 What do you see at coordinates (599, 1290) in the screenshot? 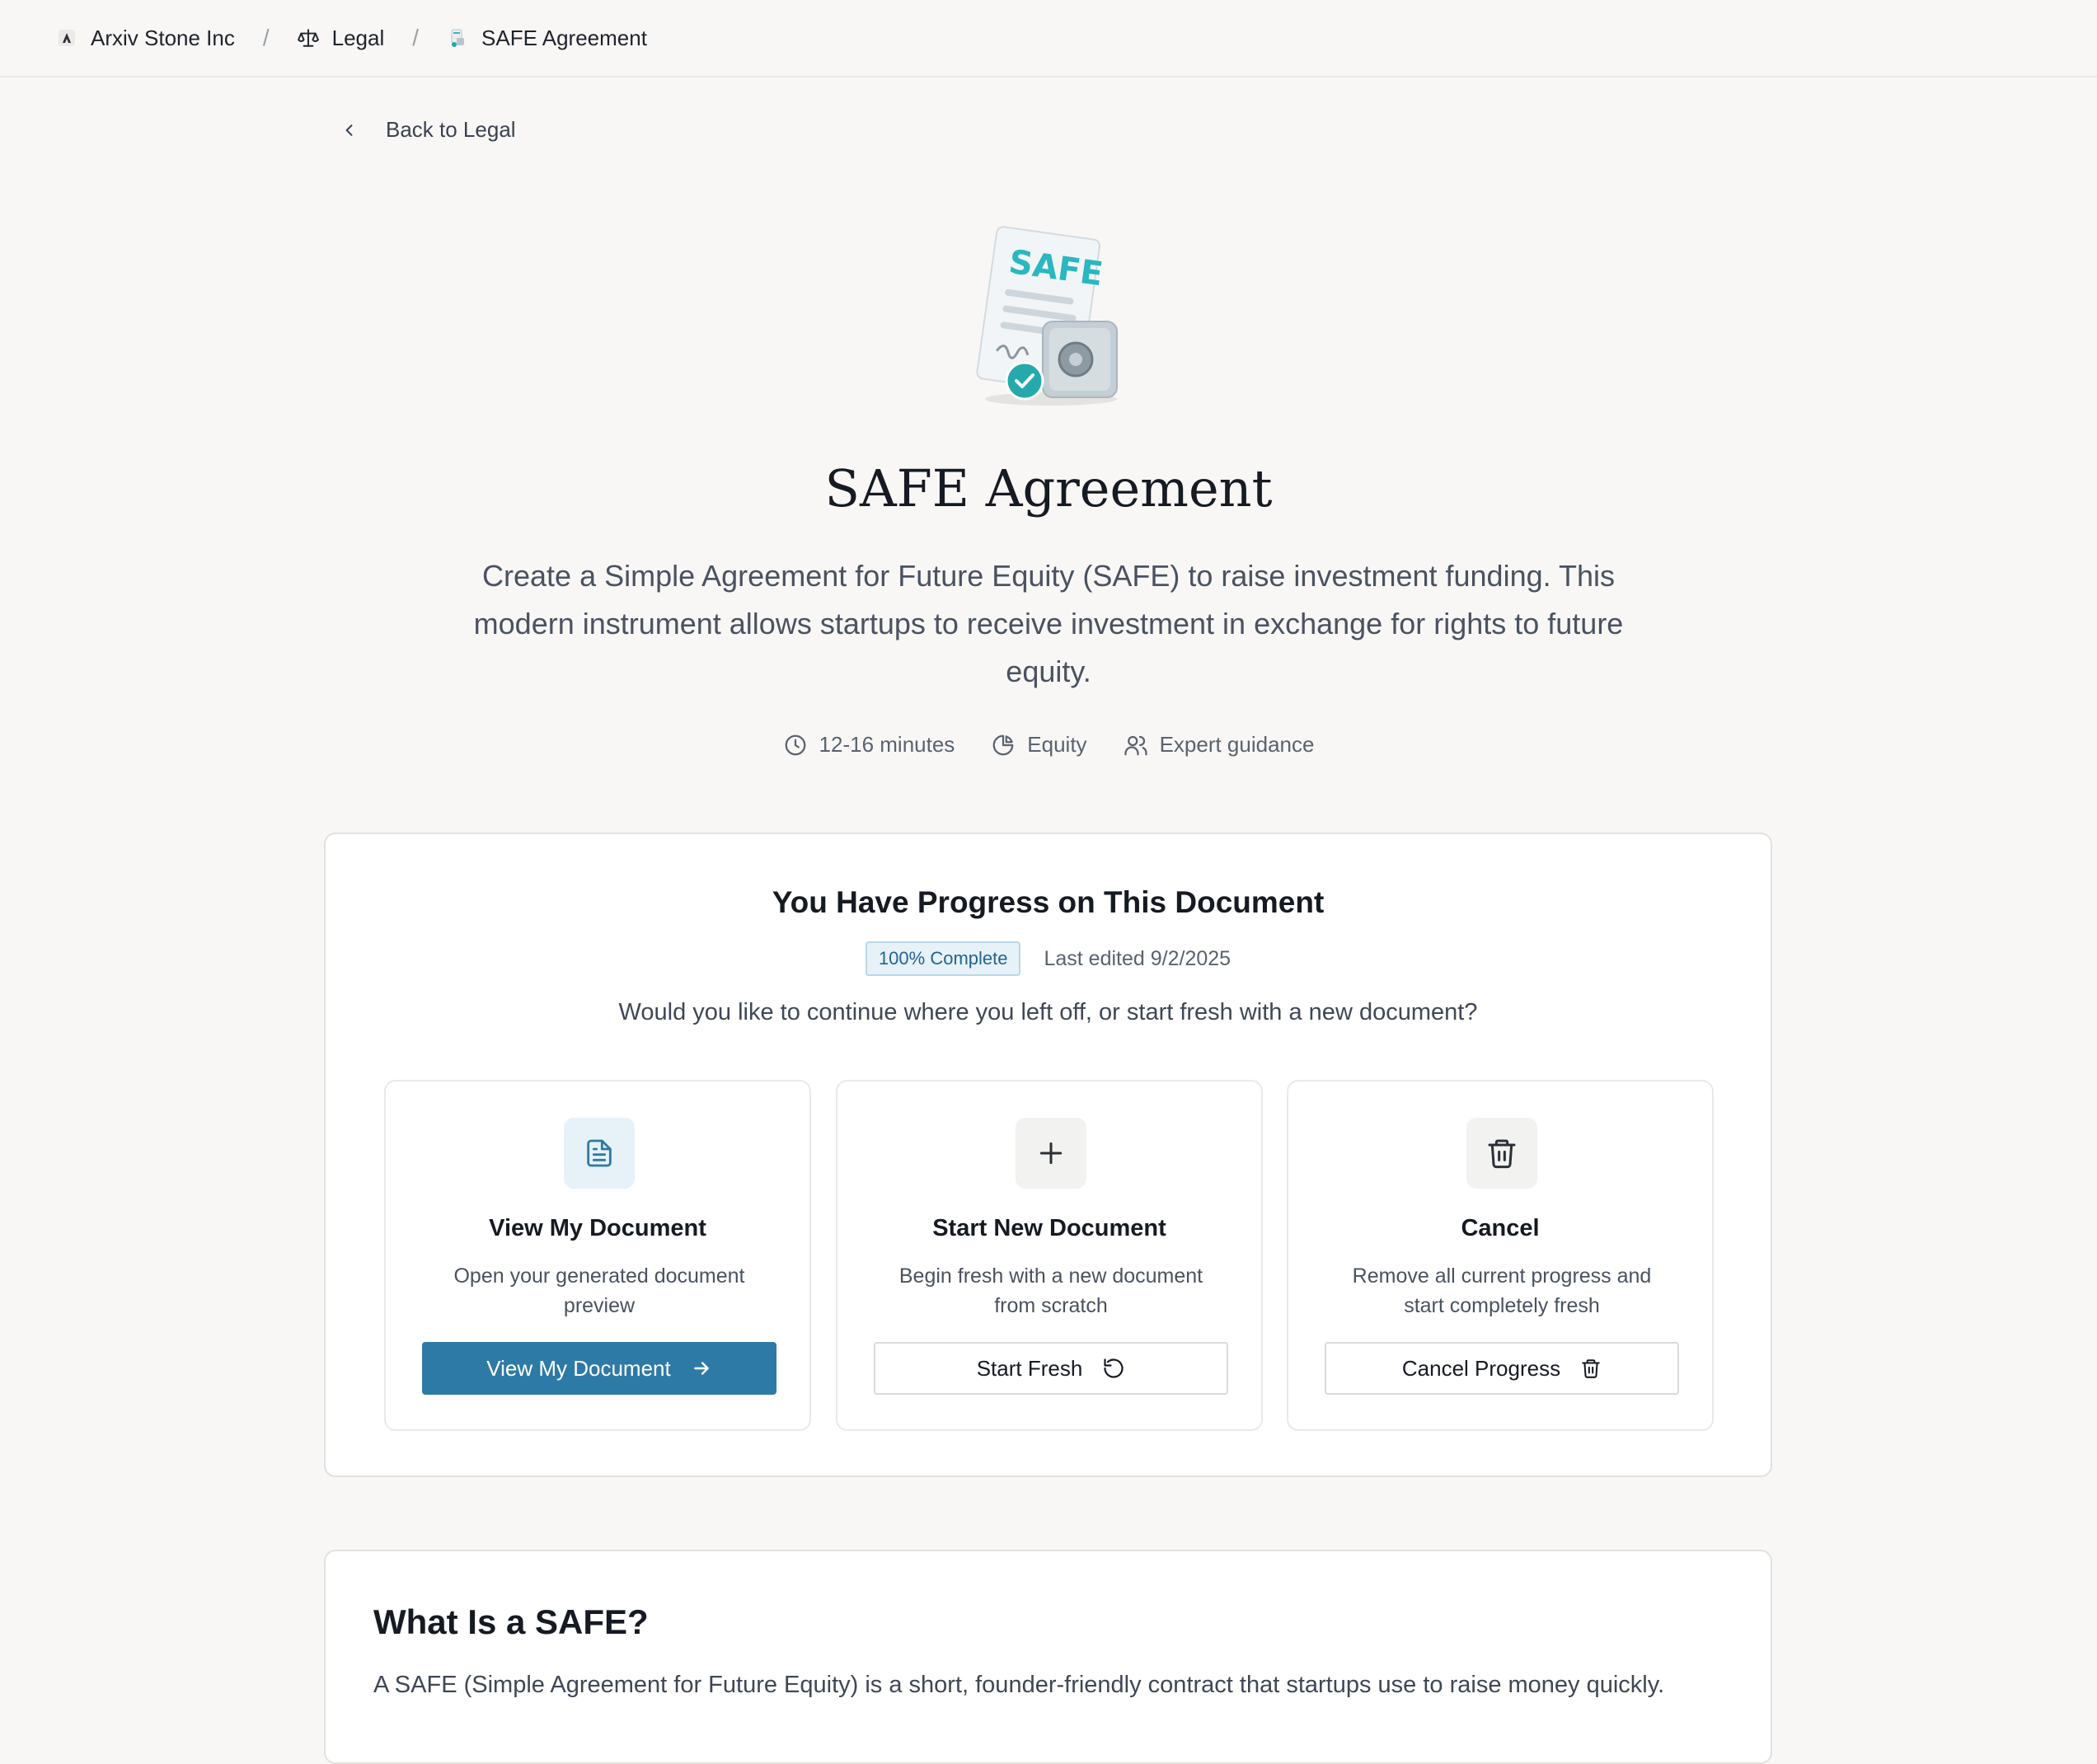
I see `option-description: Open your generated document preview` at bounding box center [599, 1290].